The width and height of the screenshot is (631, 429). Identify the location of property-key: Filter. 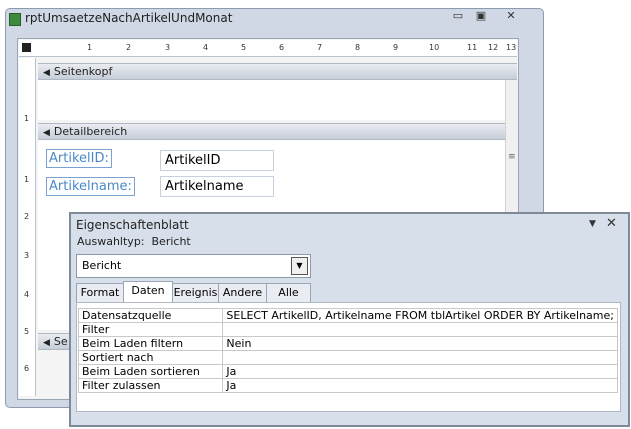
(150, 329).